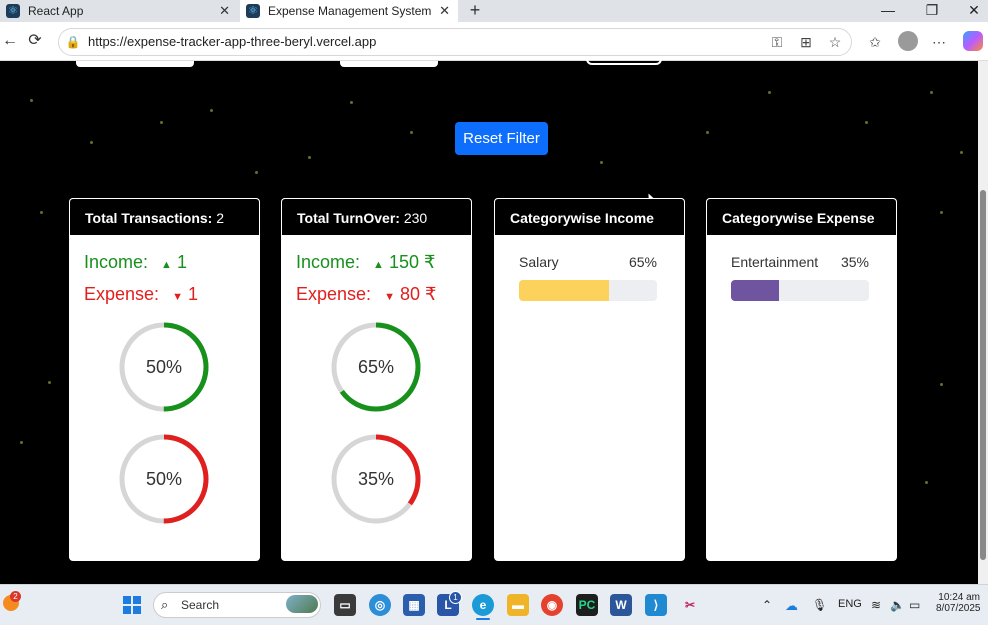 This screenshot has height=625, width=988. I want to click on turnover-total: 230, so click(415, 218).